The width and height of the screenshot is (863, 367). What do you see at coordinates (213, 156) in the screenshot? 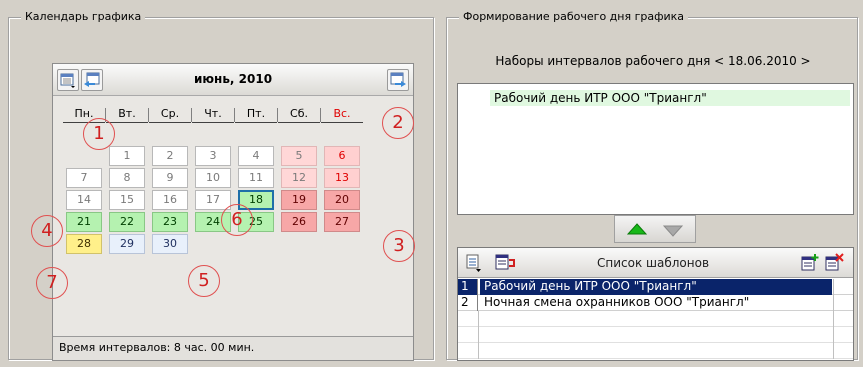
I see `calendar-day: 3` at bounding box center [213, 156].